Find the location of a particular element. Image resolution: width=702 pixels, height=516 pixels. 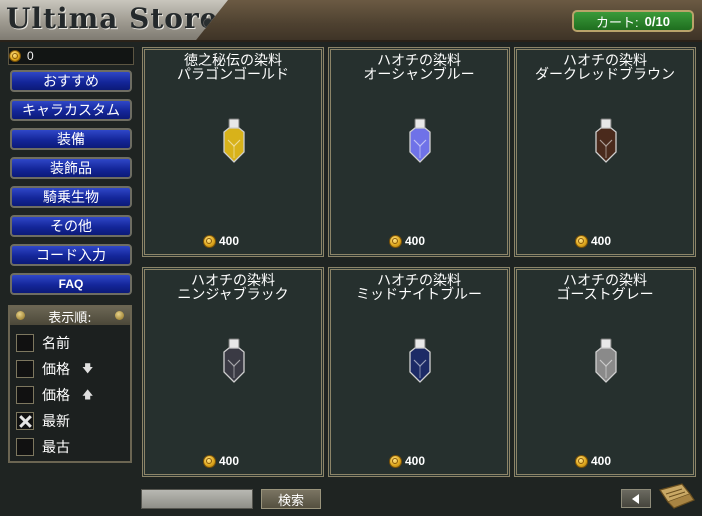

product-name: 徳之秘伝の染料 パラゴンゴールド is located at coordinates (233, 68).